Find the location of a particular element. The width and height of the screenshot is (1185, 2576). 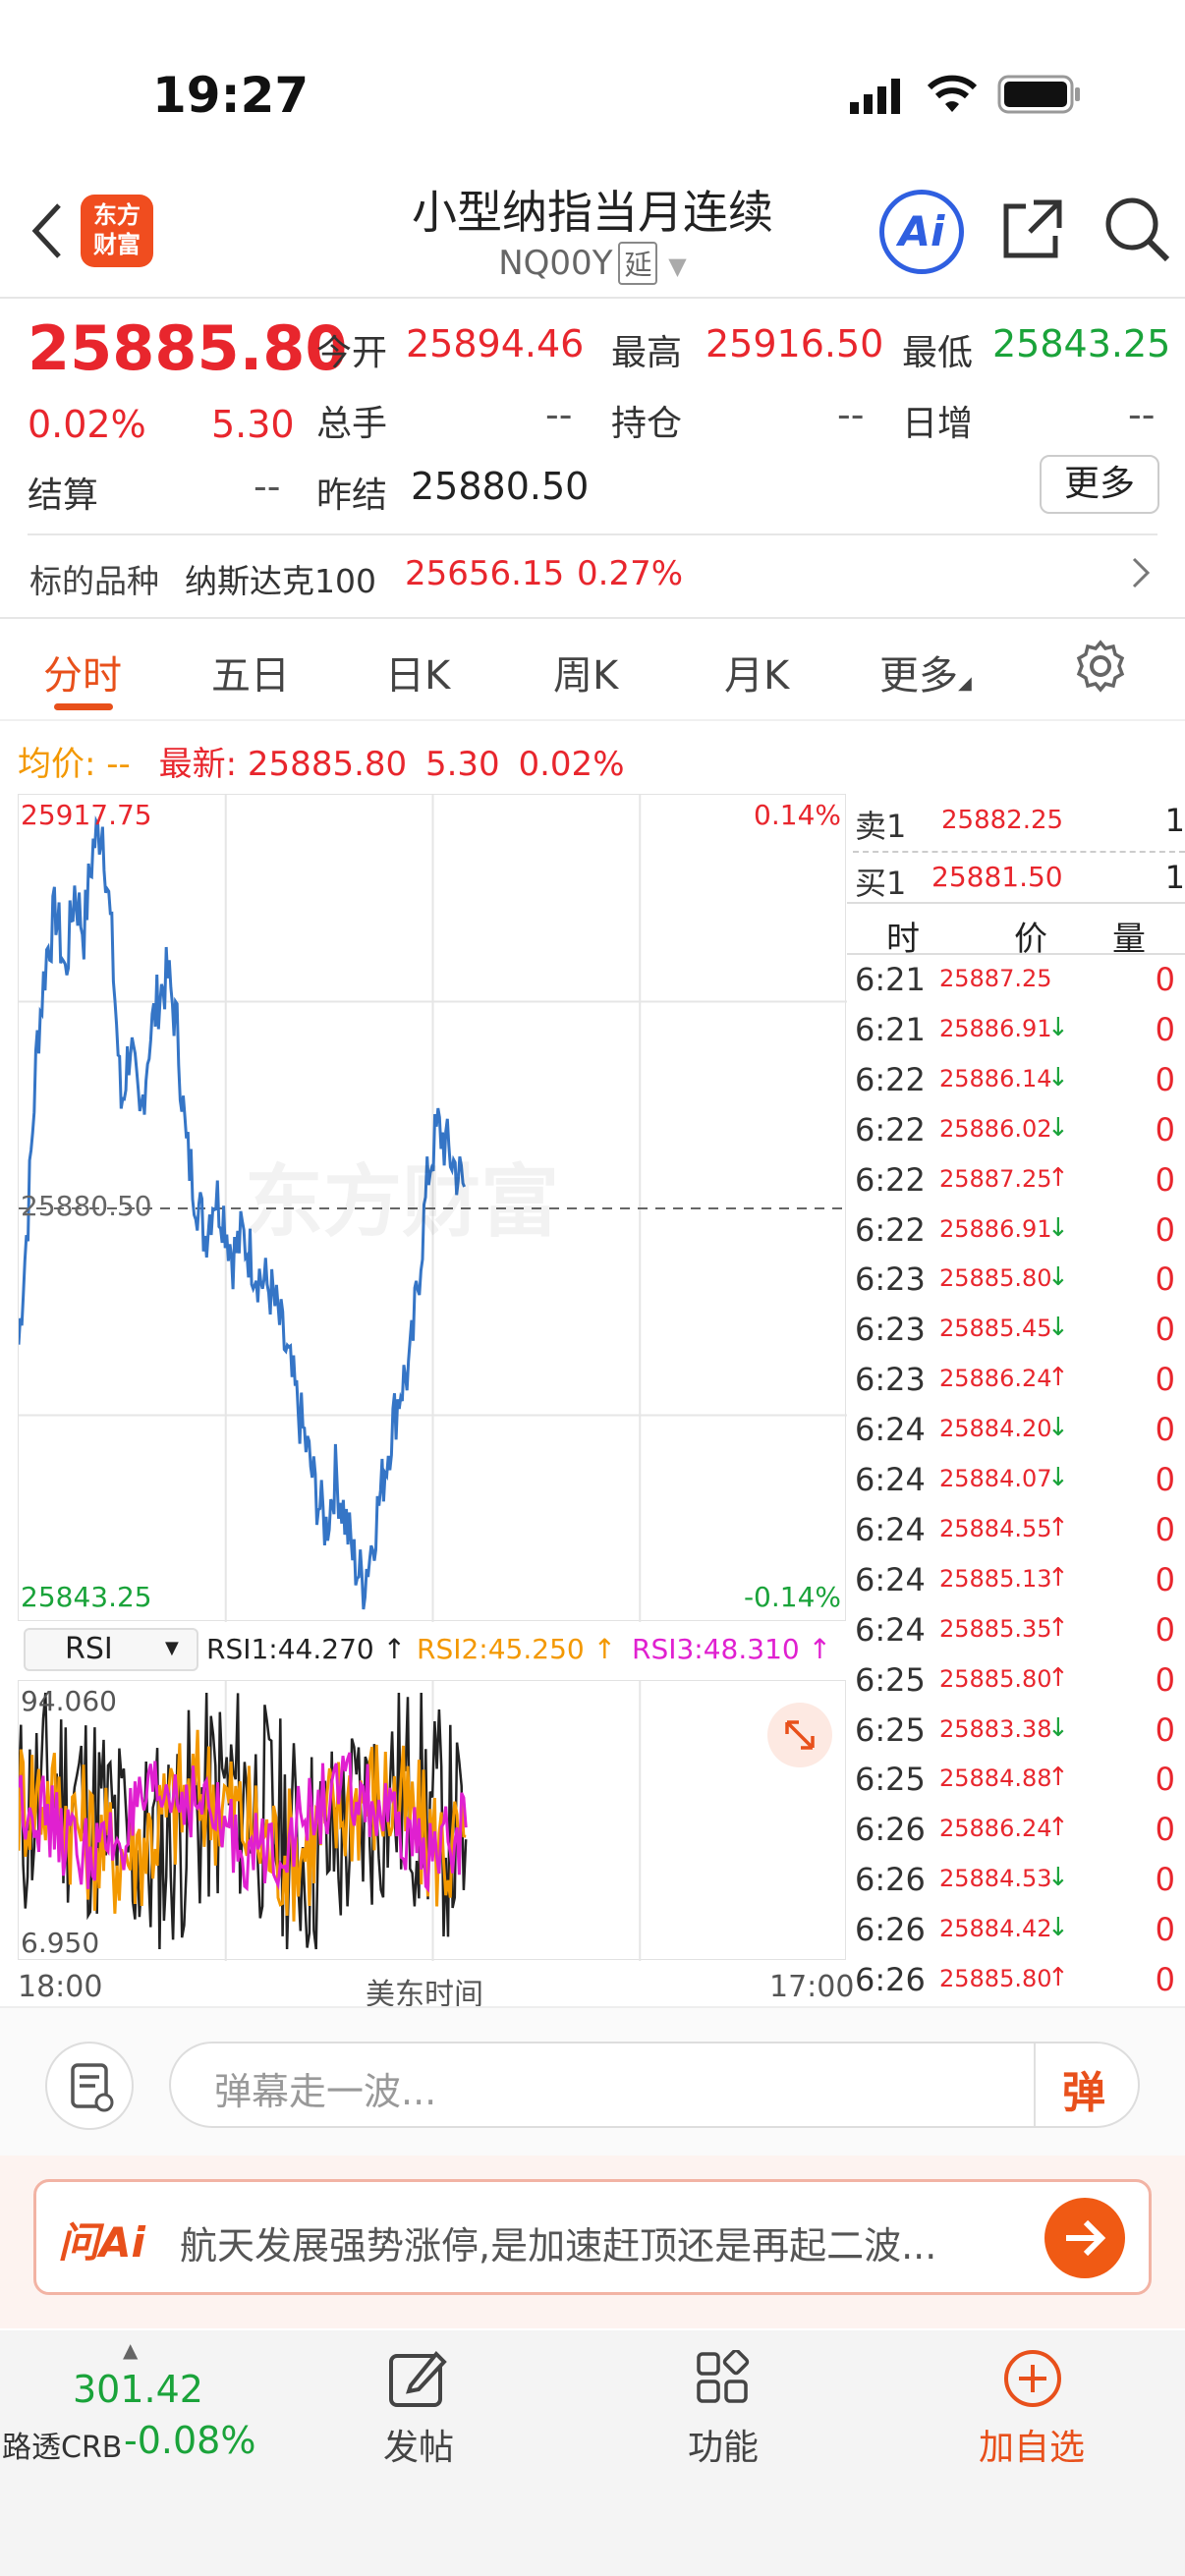

edit-icon is located at coordinates (417, 2380).